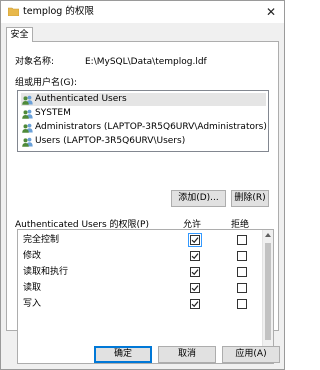  I want to click on perm-name: 修改, so click(32, 256).